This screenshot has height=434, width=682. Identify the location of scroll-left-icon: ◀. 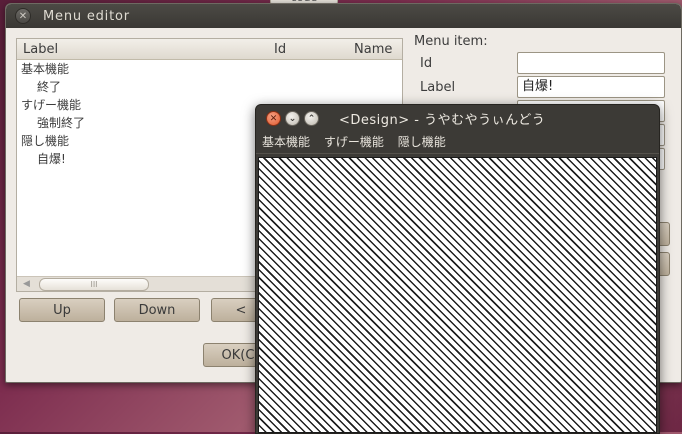
(26, 284).